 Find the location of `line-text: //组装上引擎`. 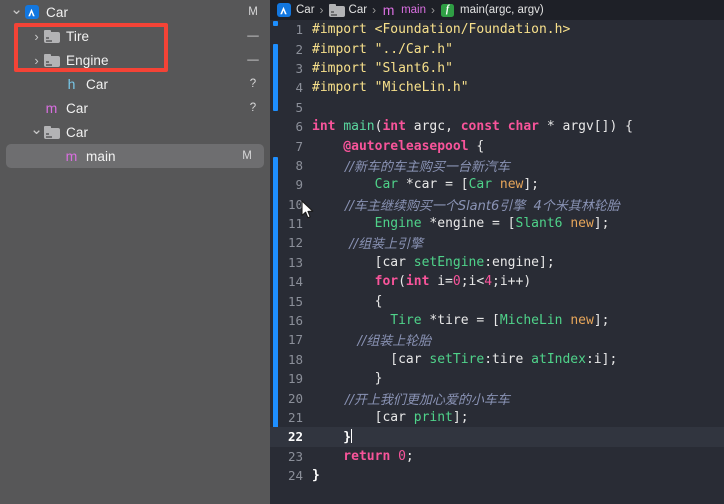

line-text: //组装上引擎 is located at coordinates (518, 242).